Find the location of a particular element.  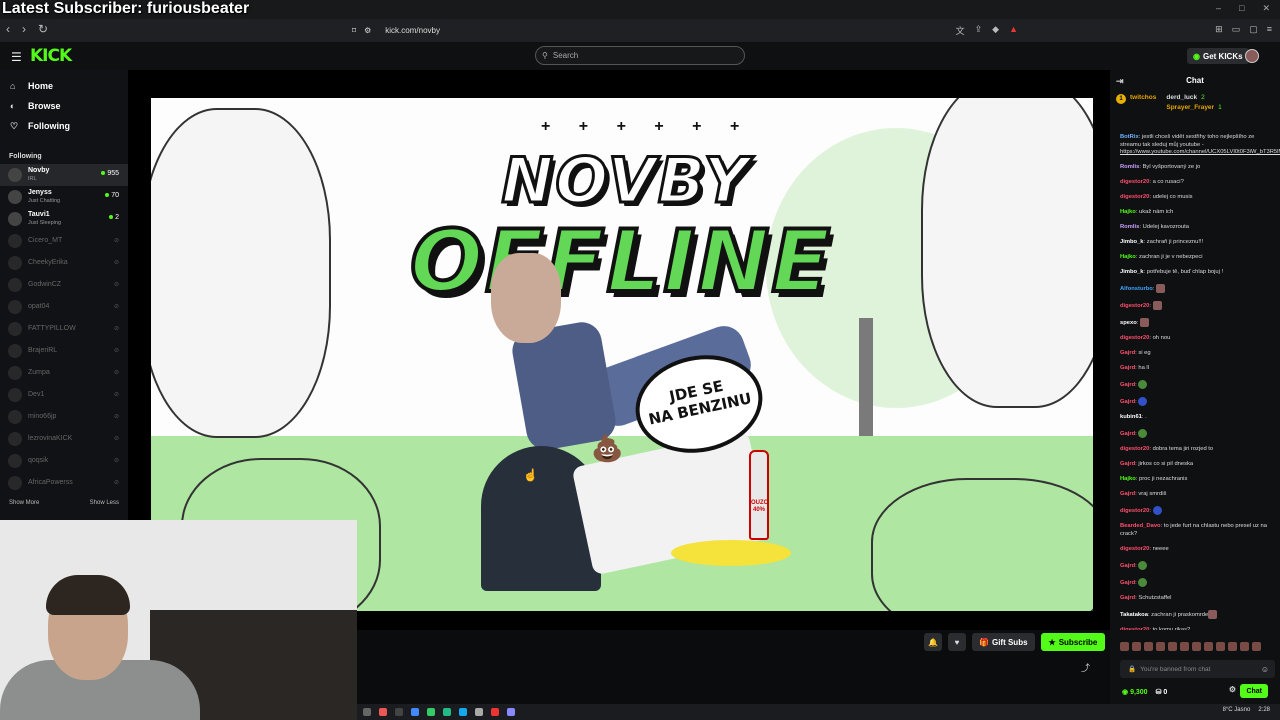

chat-input: 🔒 You're banned from chat ☺ is located at coordinates (1197, 669).